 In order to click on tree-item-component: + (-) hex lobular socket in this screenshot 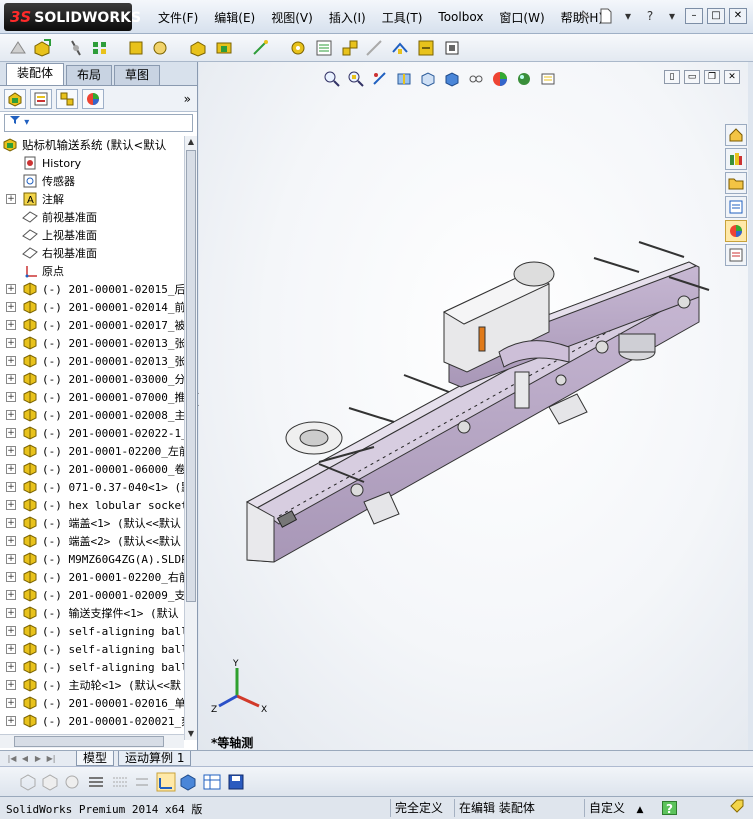, I will do `click(92, 505)`.